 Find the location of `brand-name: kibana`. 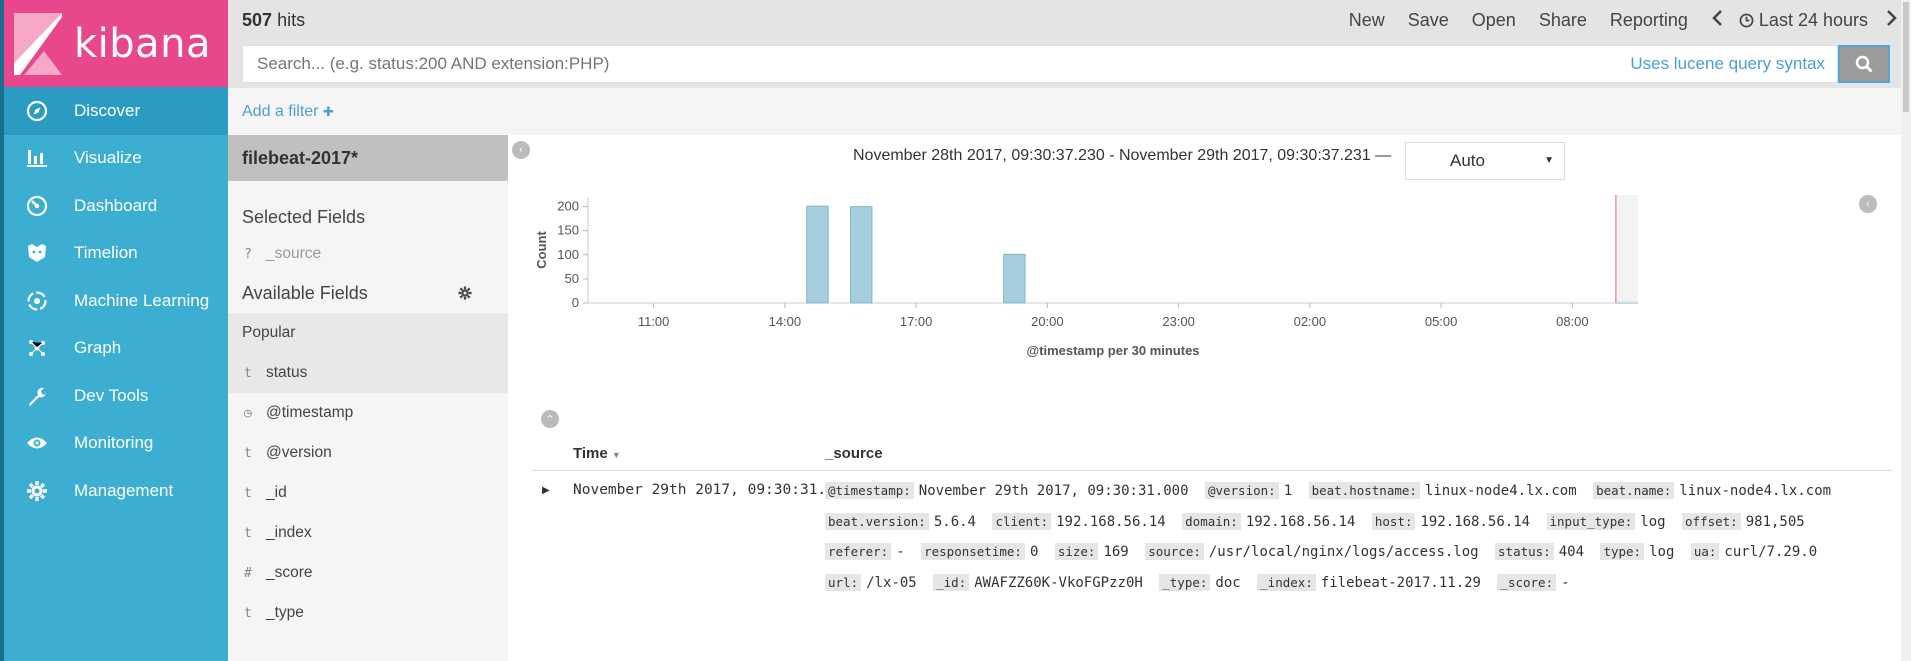

brand-name: kibana is located at coordinates (143, 43).